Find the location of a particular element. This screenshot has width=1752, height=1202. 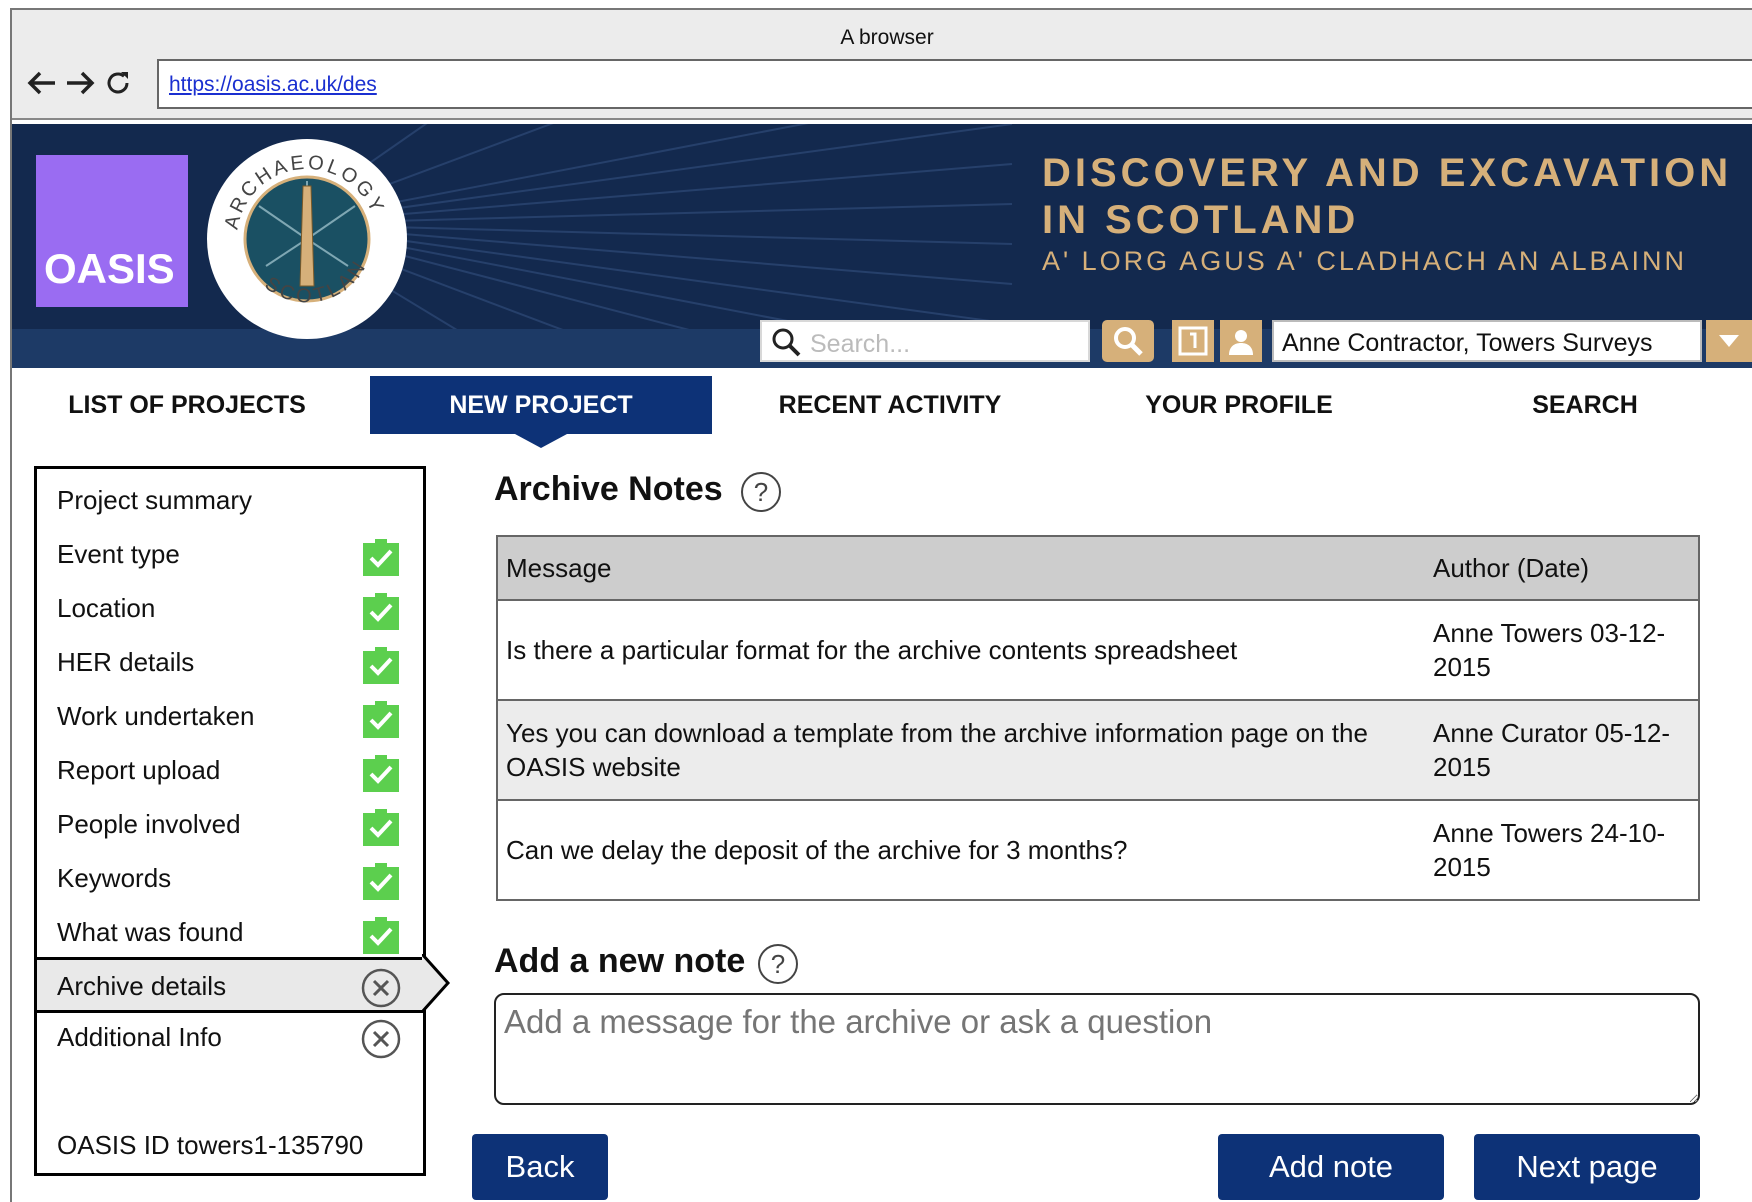

browser-title: A browser is located at coordinates (887, 37).